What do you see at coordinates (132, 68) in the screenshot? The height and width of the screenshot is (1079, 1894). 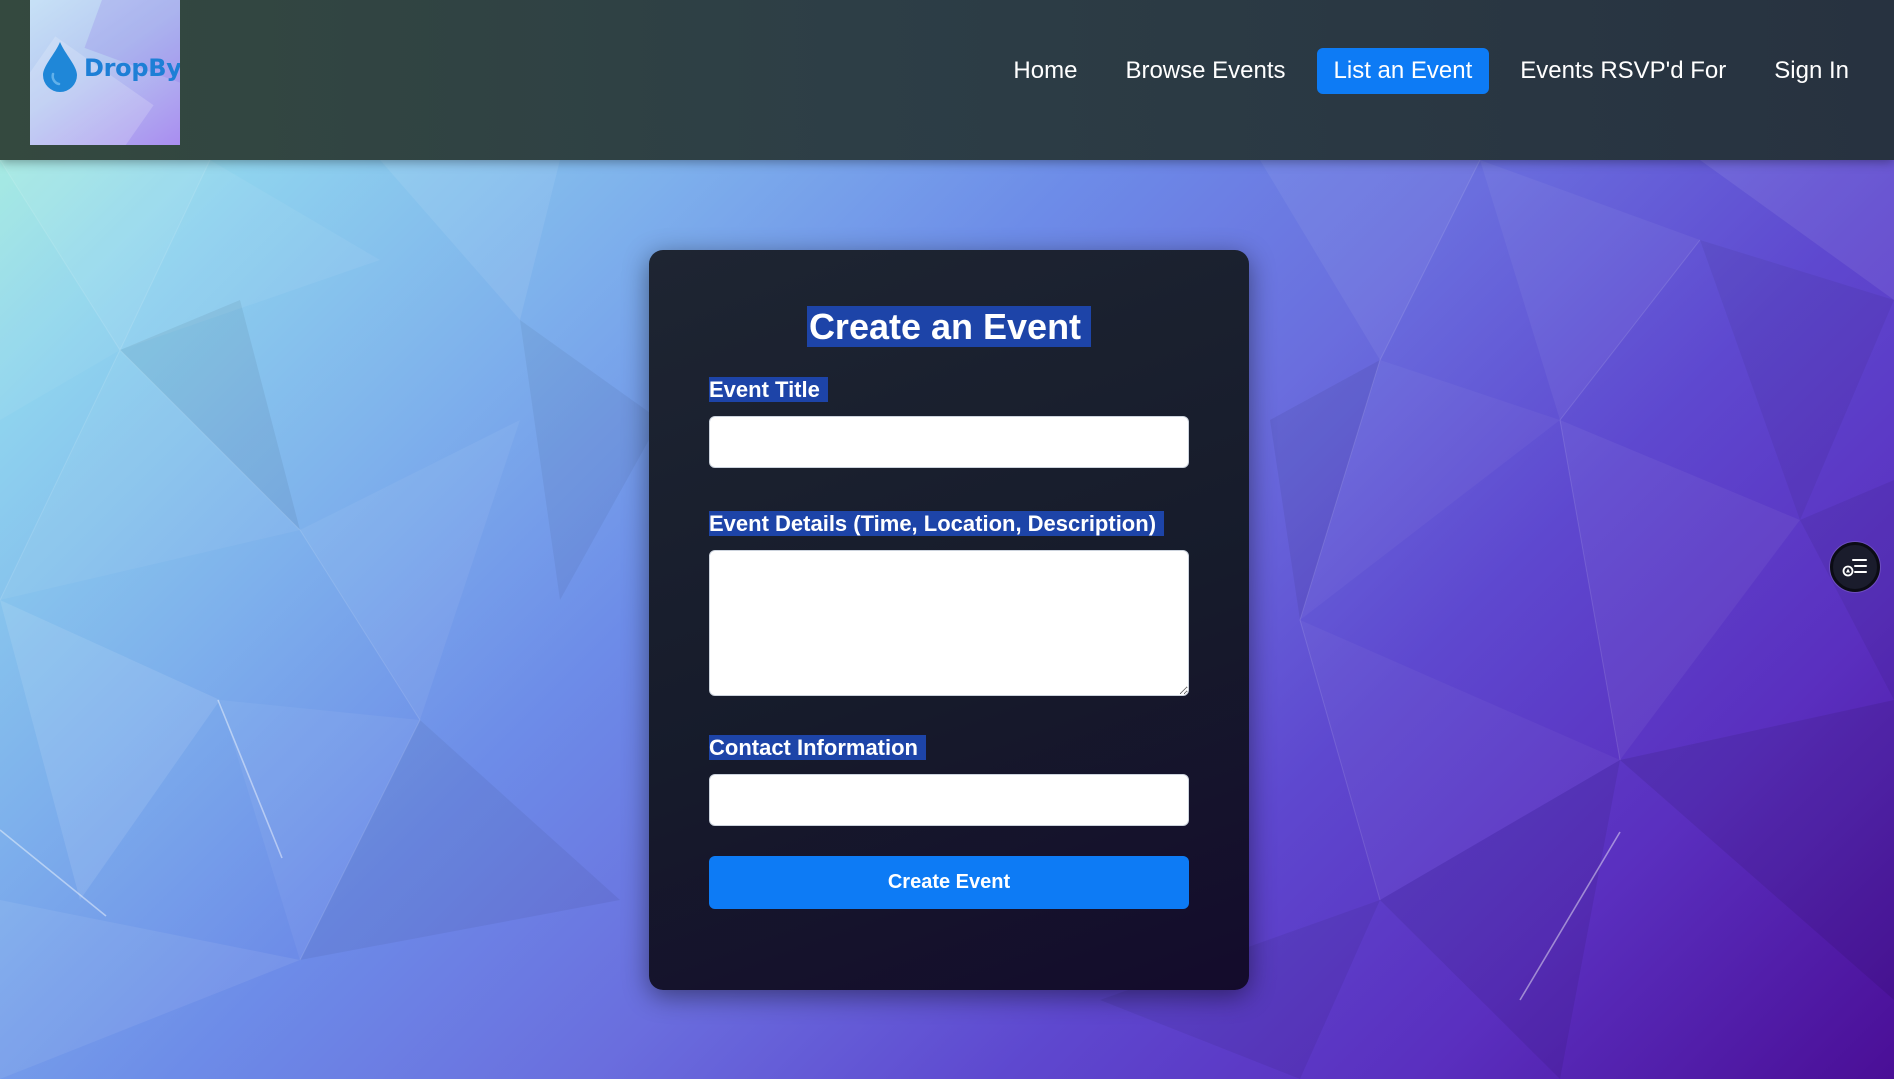 I see `brand-name: DropBy` at bounding box center [132, 68].